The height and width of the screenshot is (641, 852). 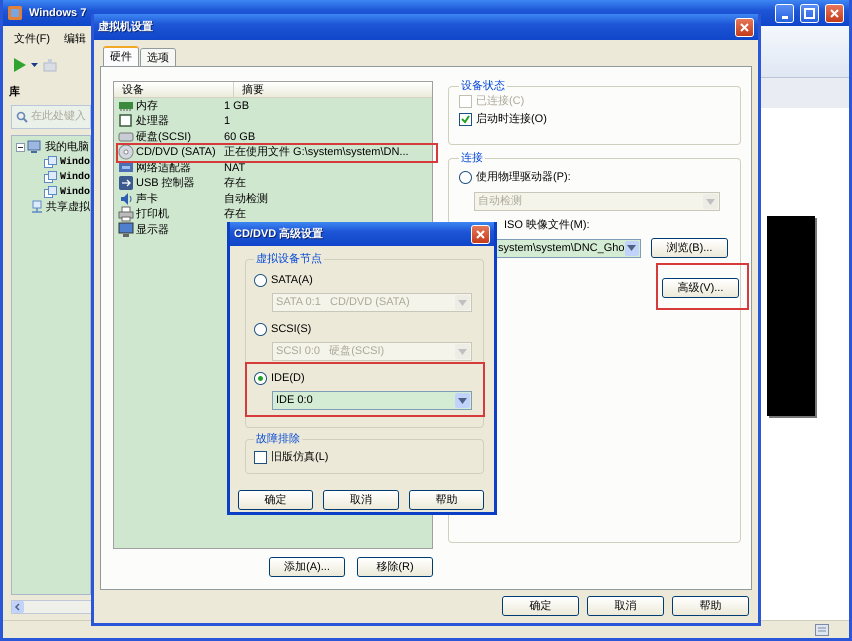 I want to click on scrollbar, so click(x=52, y=607).